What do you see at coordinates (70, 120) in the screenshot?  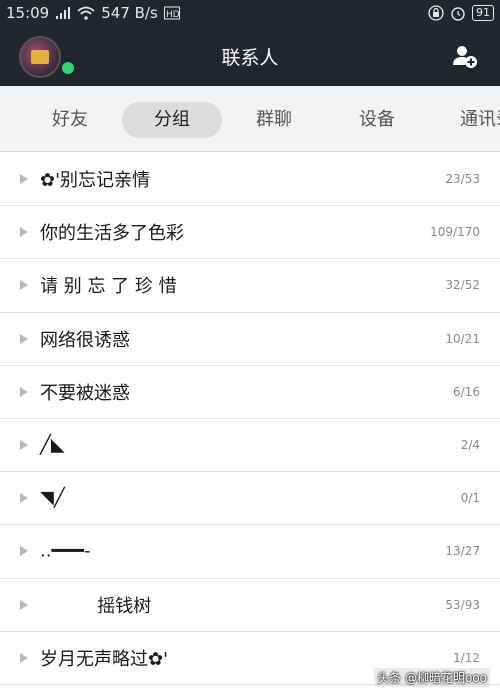 I see `tab-friends: 好友` at bounding box center [70, 120].